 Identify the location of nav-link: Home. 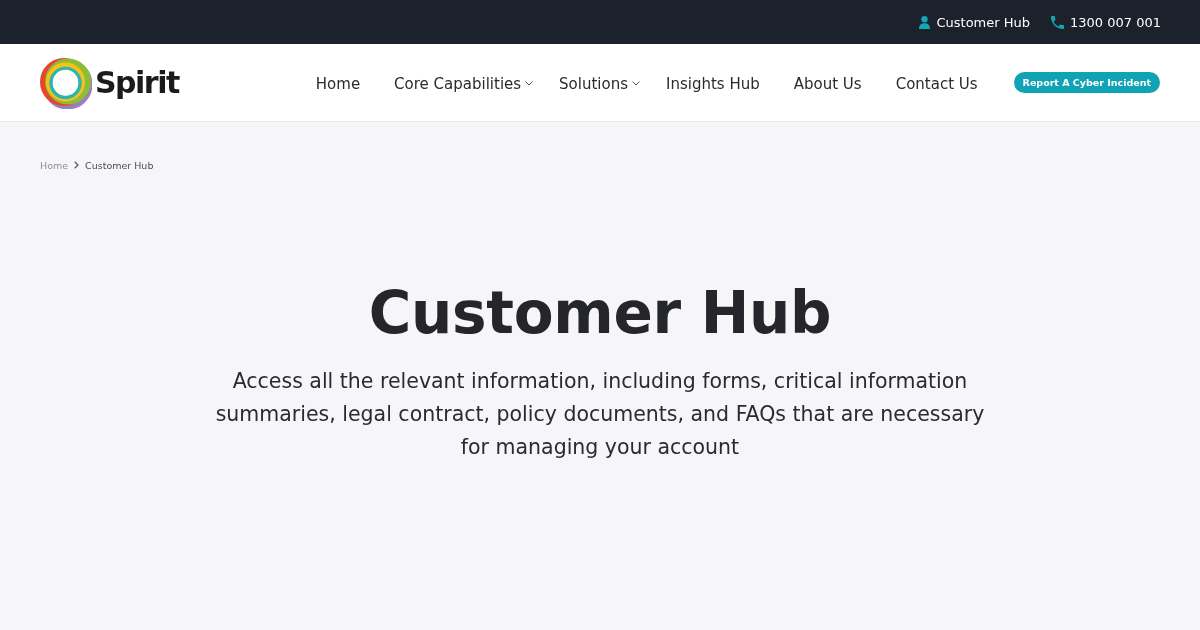
(338, 82).